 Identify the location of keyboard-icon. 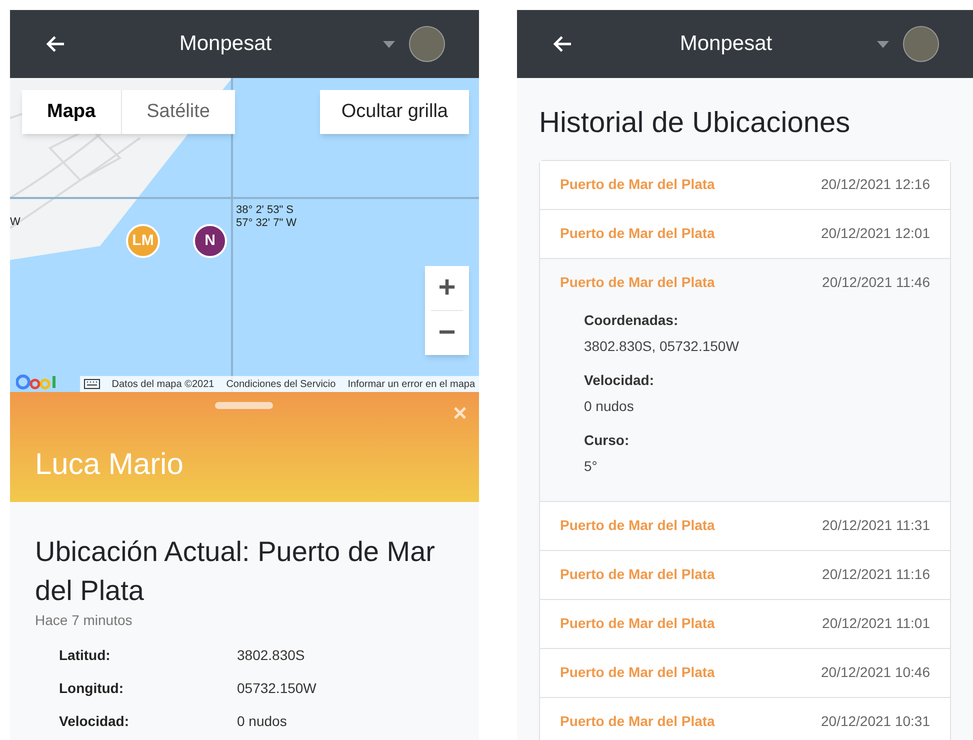
(92, 384).